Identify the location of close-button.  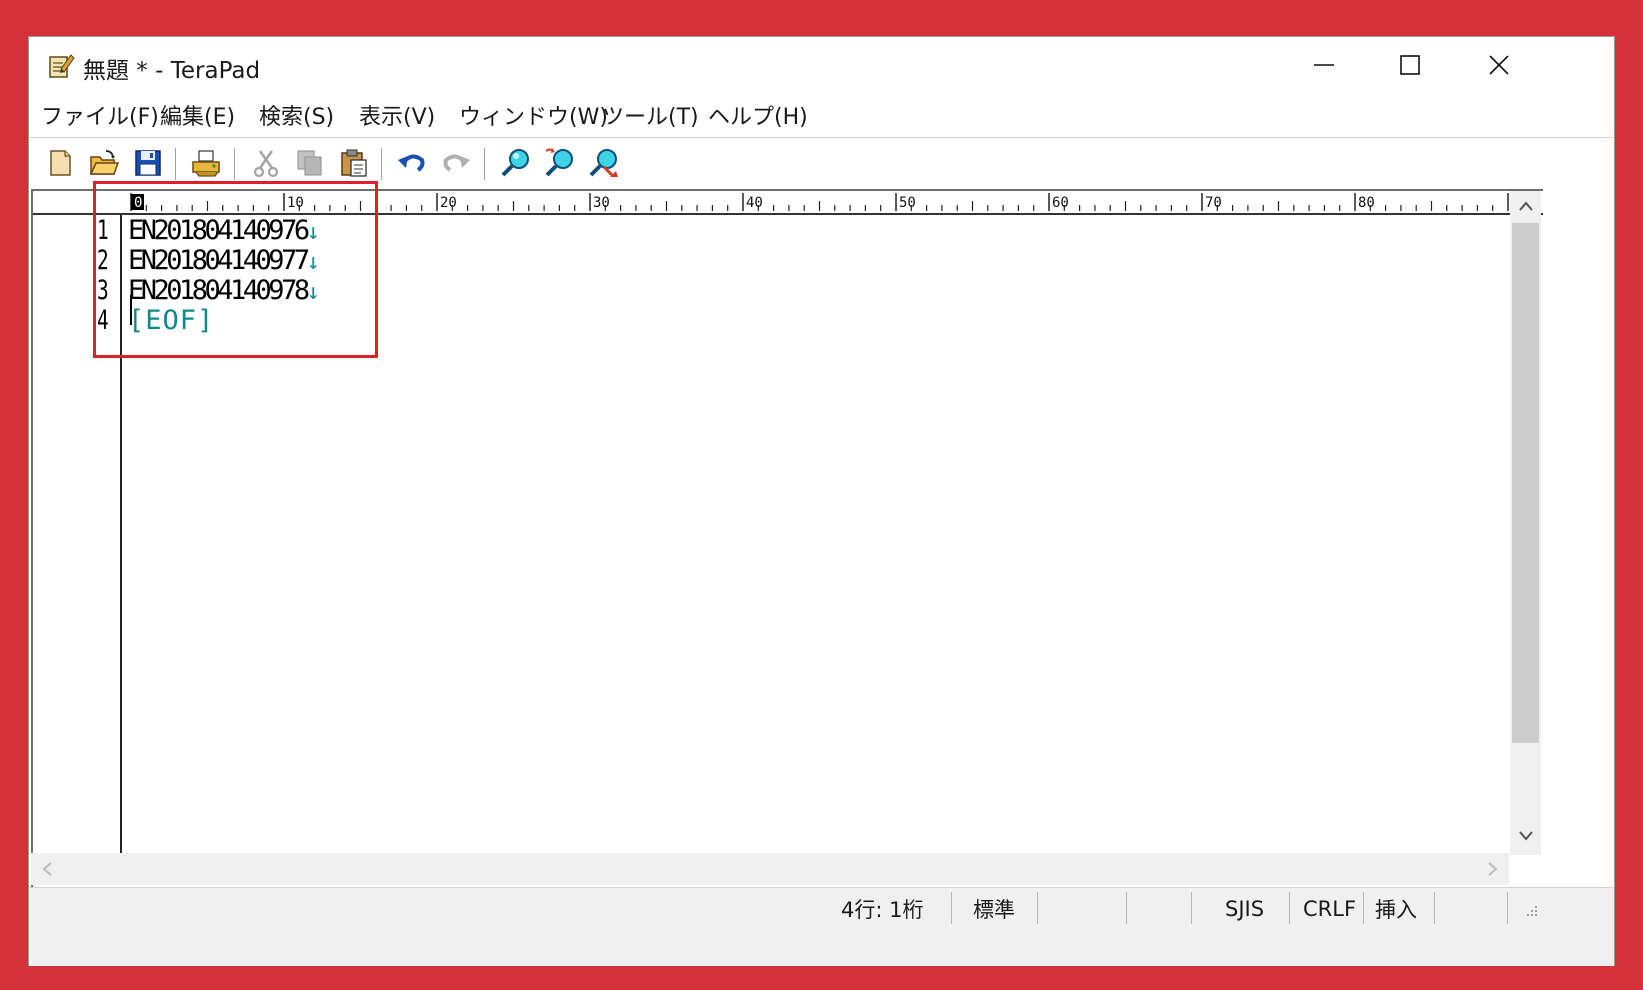
(1499, 65).